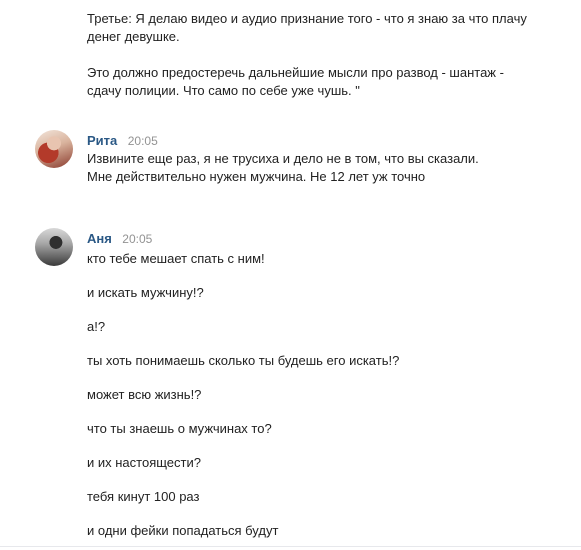  I want to click on divider, so click(290, 546).